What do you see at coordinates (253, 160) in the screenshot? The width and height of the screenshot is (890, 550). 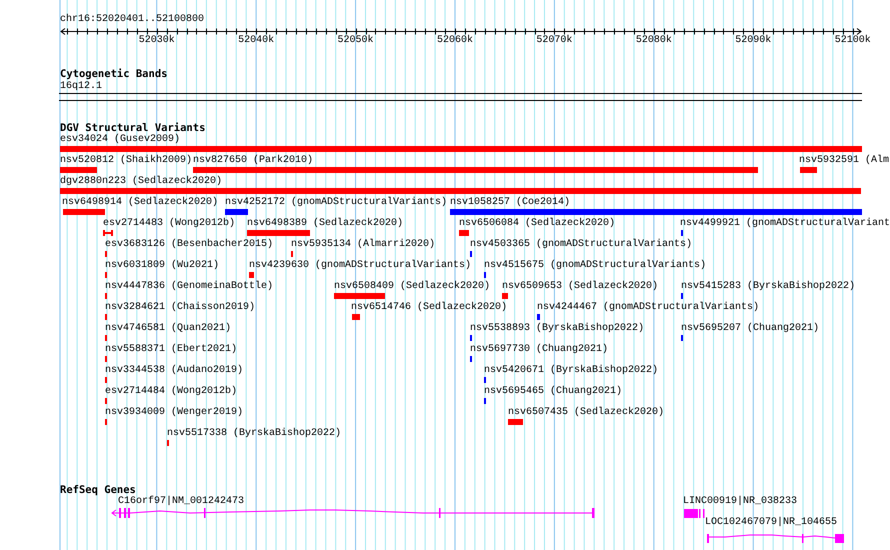 I see `variant-label: nsv827650 (Park2010)` at bounding box center [253, 160].